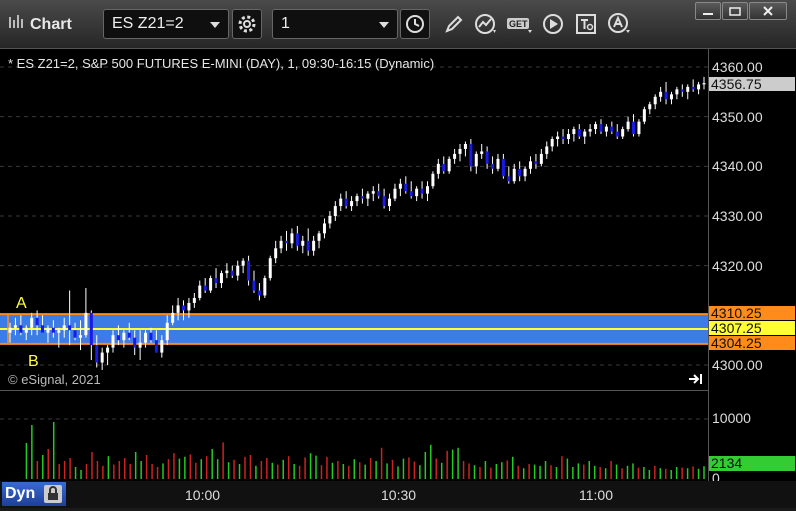 The height and width of the screenshot is (511, 796). What do you see at coordinates (619, 24) in the screenshot?
I see `alert-button` at bounding box center [619, 24].